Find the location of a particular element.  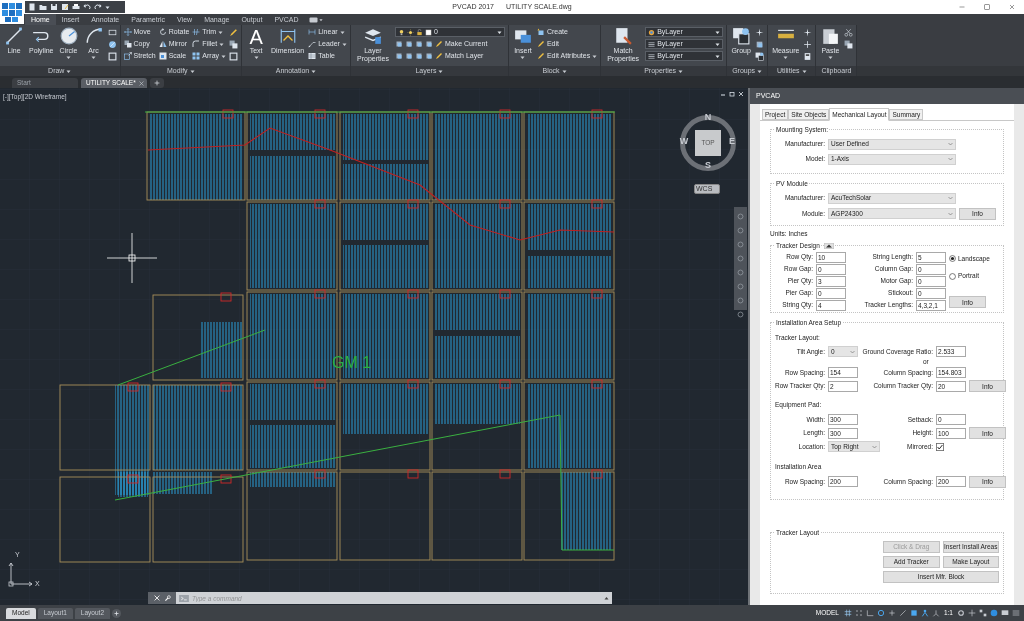

linear-dimension-icon is located at coordinates (312, 32).